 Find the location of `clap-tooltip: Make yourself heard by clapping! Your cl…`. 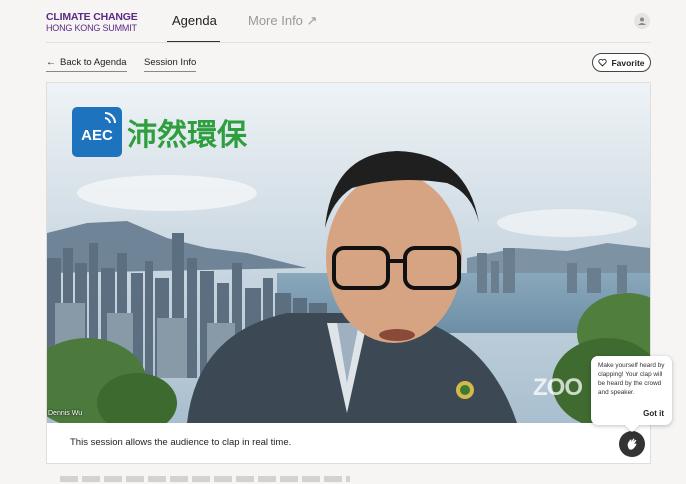

clap-tooltip: Make yourself heard by clapping! Your cl… is located at coordinates (631, 394).